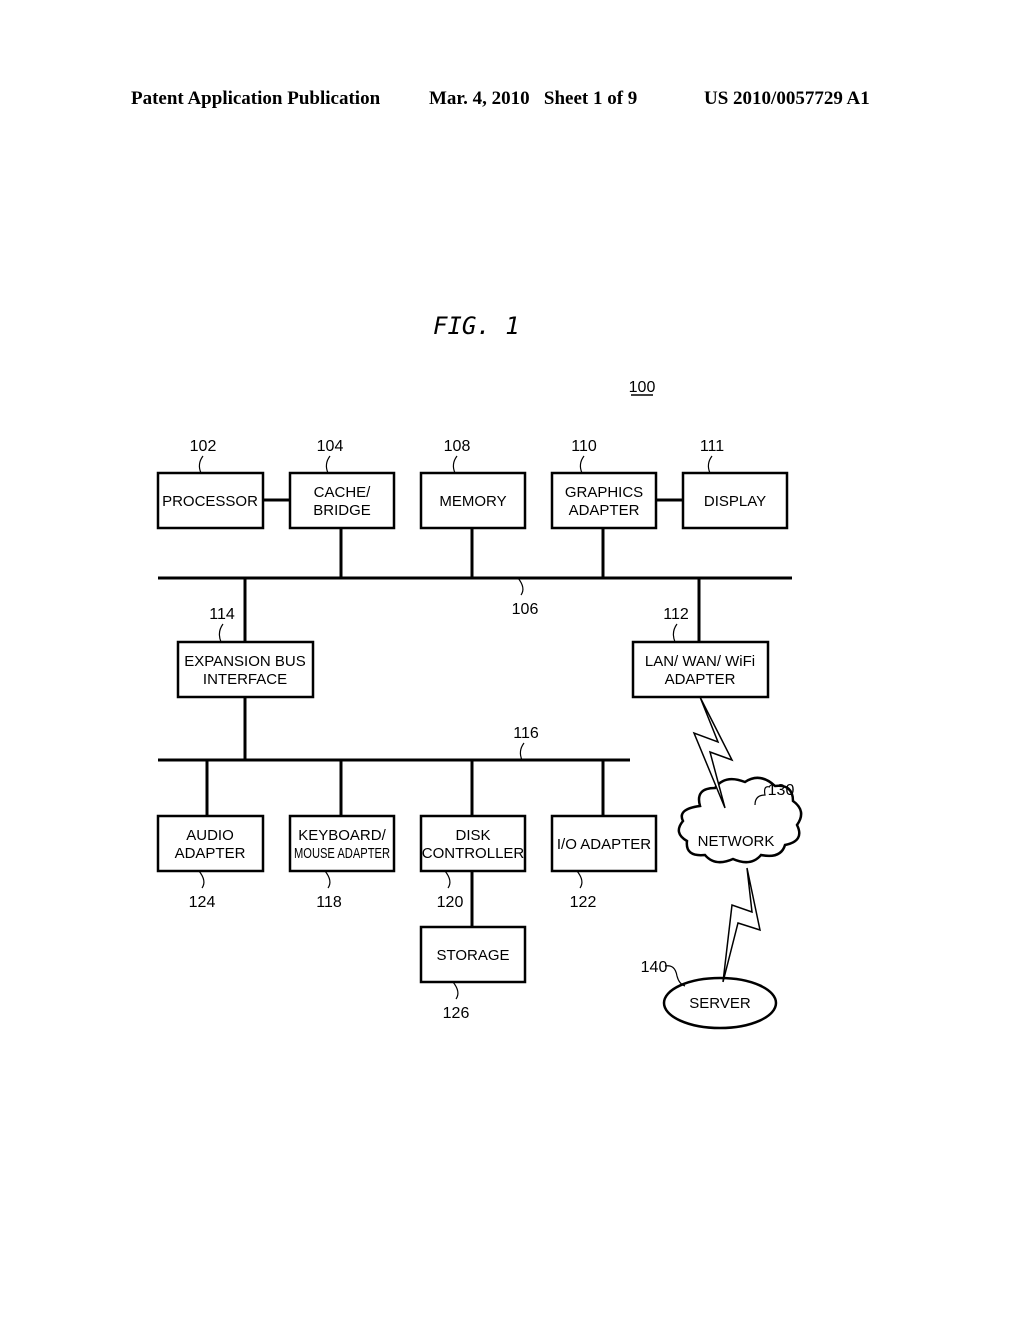  I want to click on ref-114: 114, so click(222, 614).